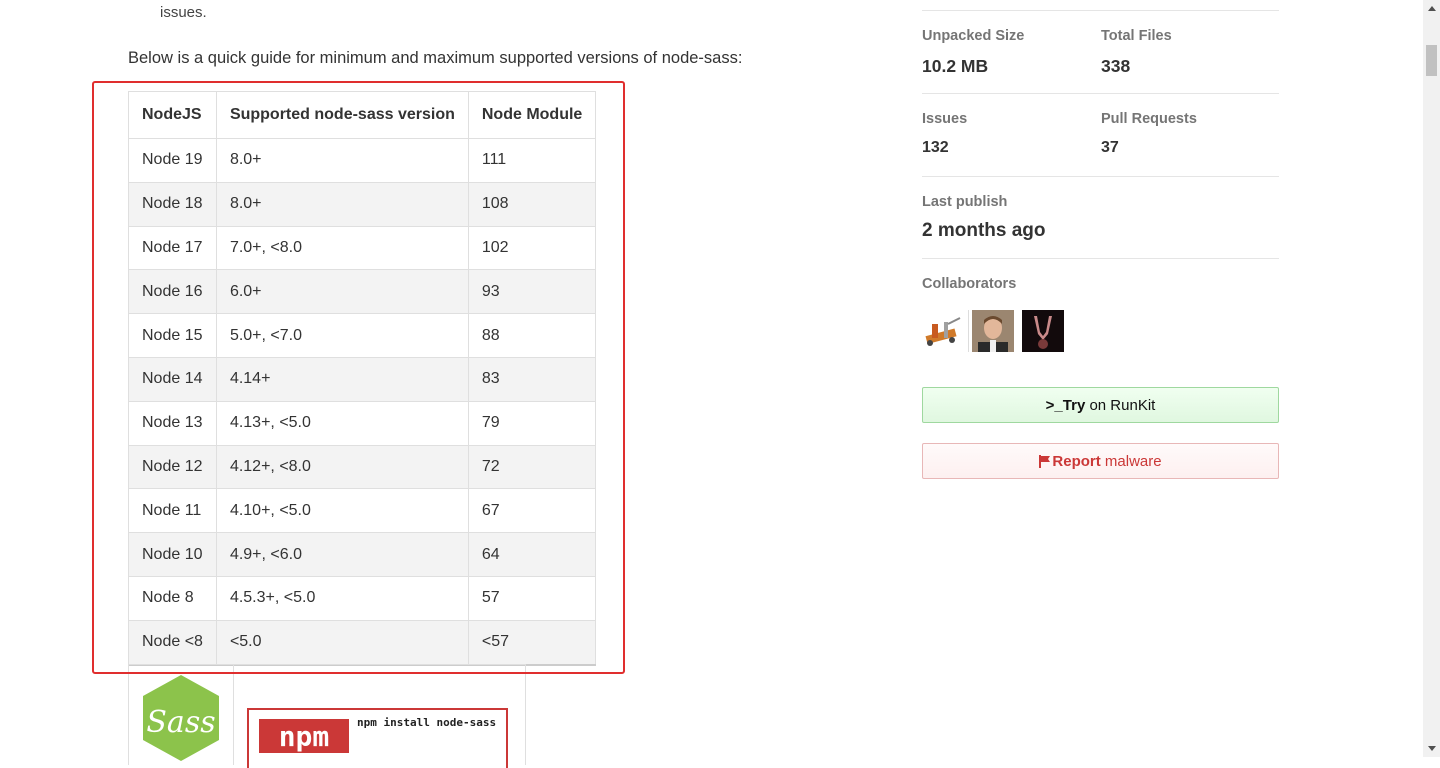  Describe the element at coordinates (342, 115) in the screenshot. I see `table-header-version: Supported node-sass version` at that location.